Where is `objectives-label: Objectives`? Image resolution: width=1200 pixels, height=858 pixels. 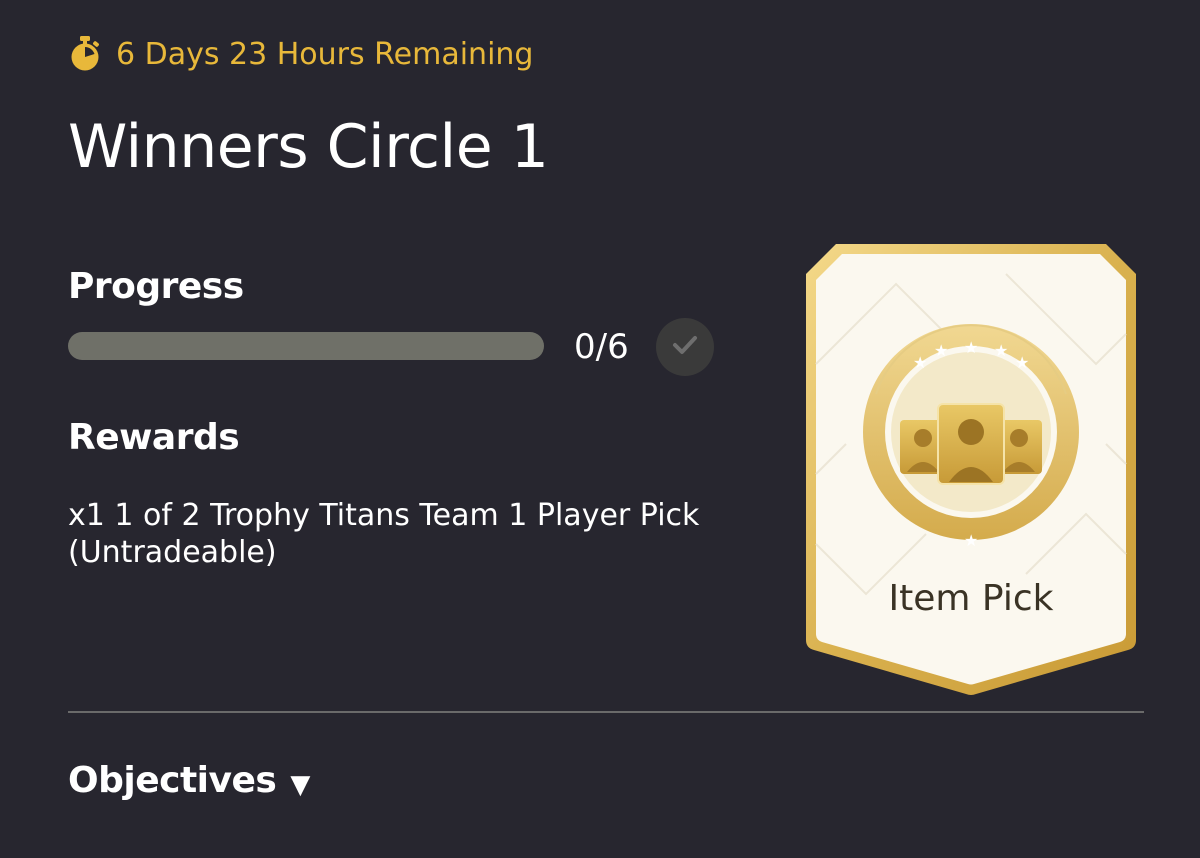 objectives-label: Objectives is located at coordinates (172, 780).